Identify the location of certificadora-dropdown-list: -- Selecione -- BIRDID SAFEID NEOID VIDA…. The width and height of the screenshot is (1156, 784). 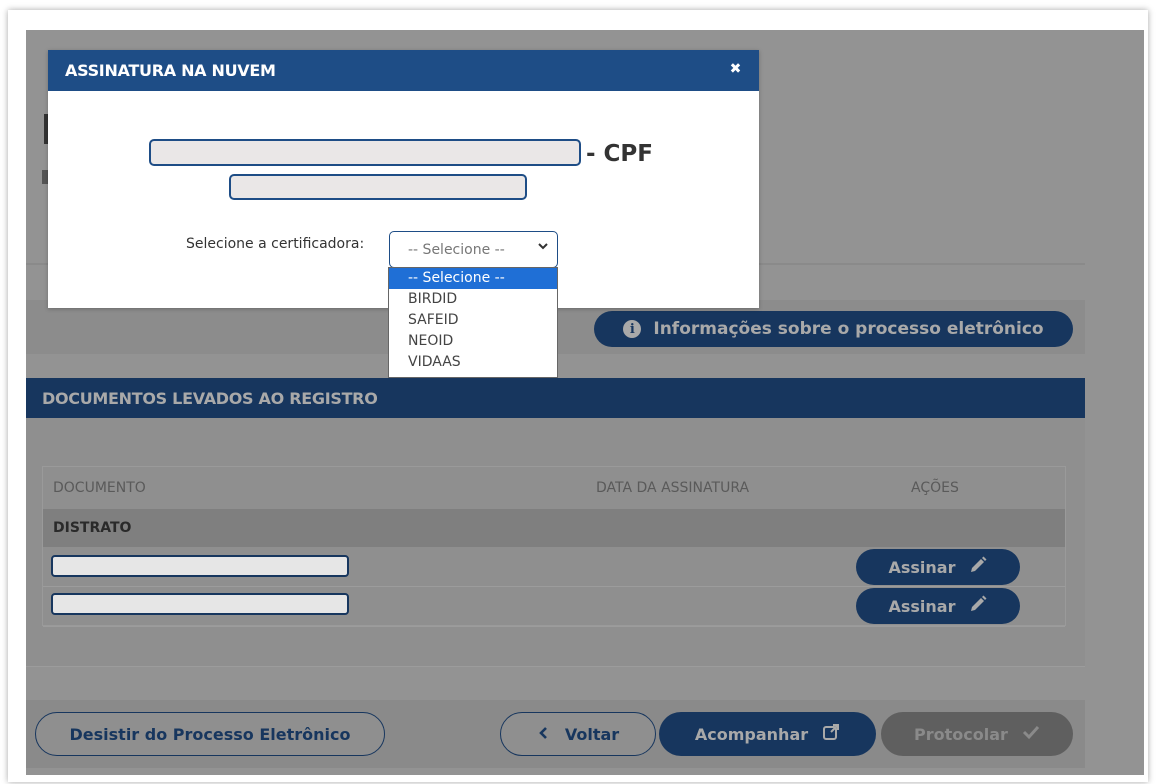
(473, 322).